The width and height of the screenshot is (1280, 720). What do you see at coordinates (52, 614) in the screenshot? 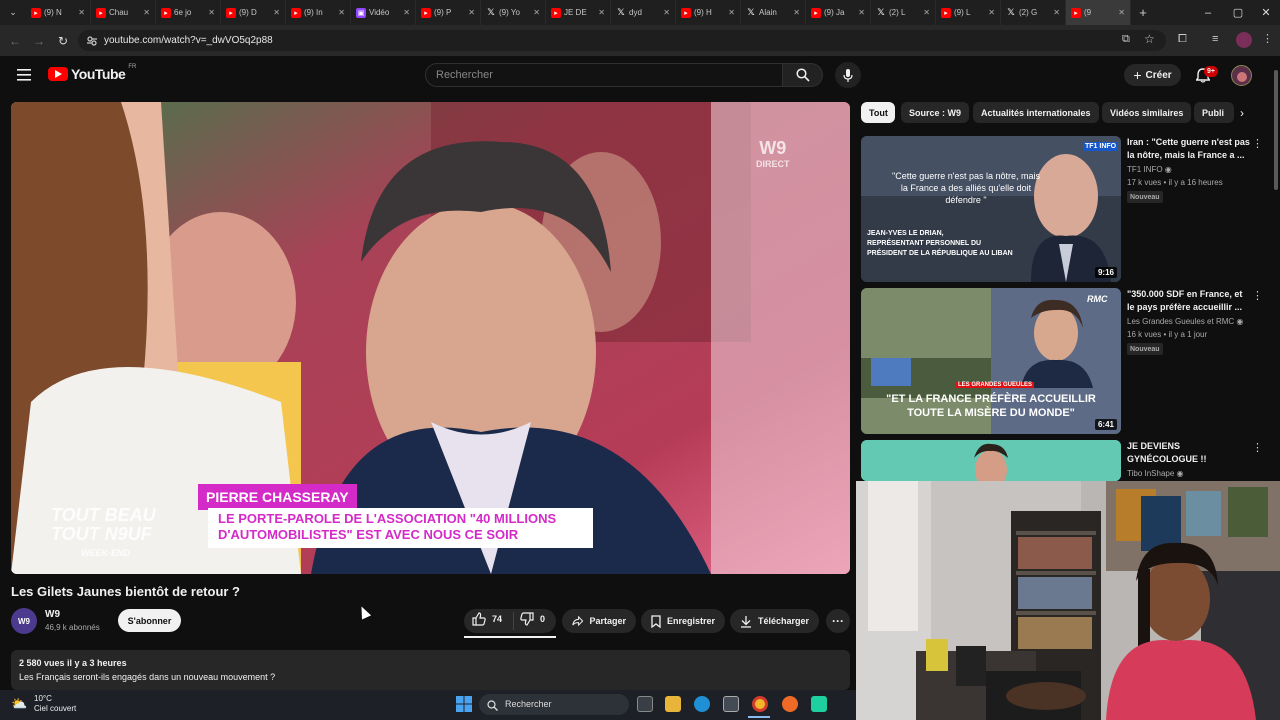
I see `channel-name: W9` at bounding box center [52, 614].